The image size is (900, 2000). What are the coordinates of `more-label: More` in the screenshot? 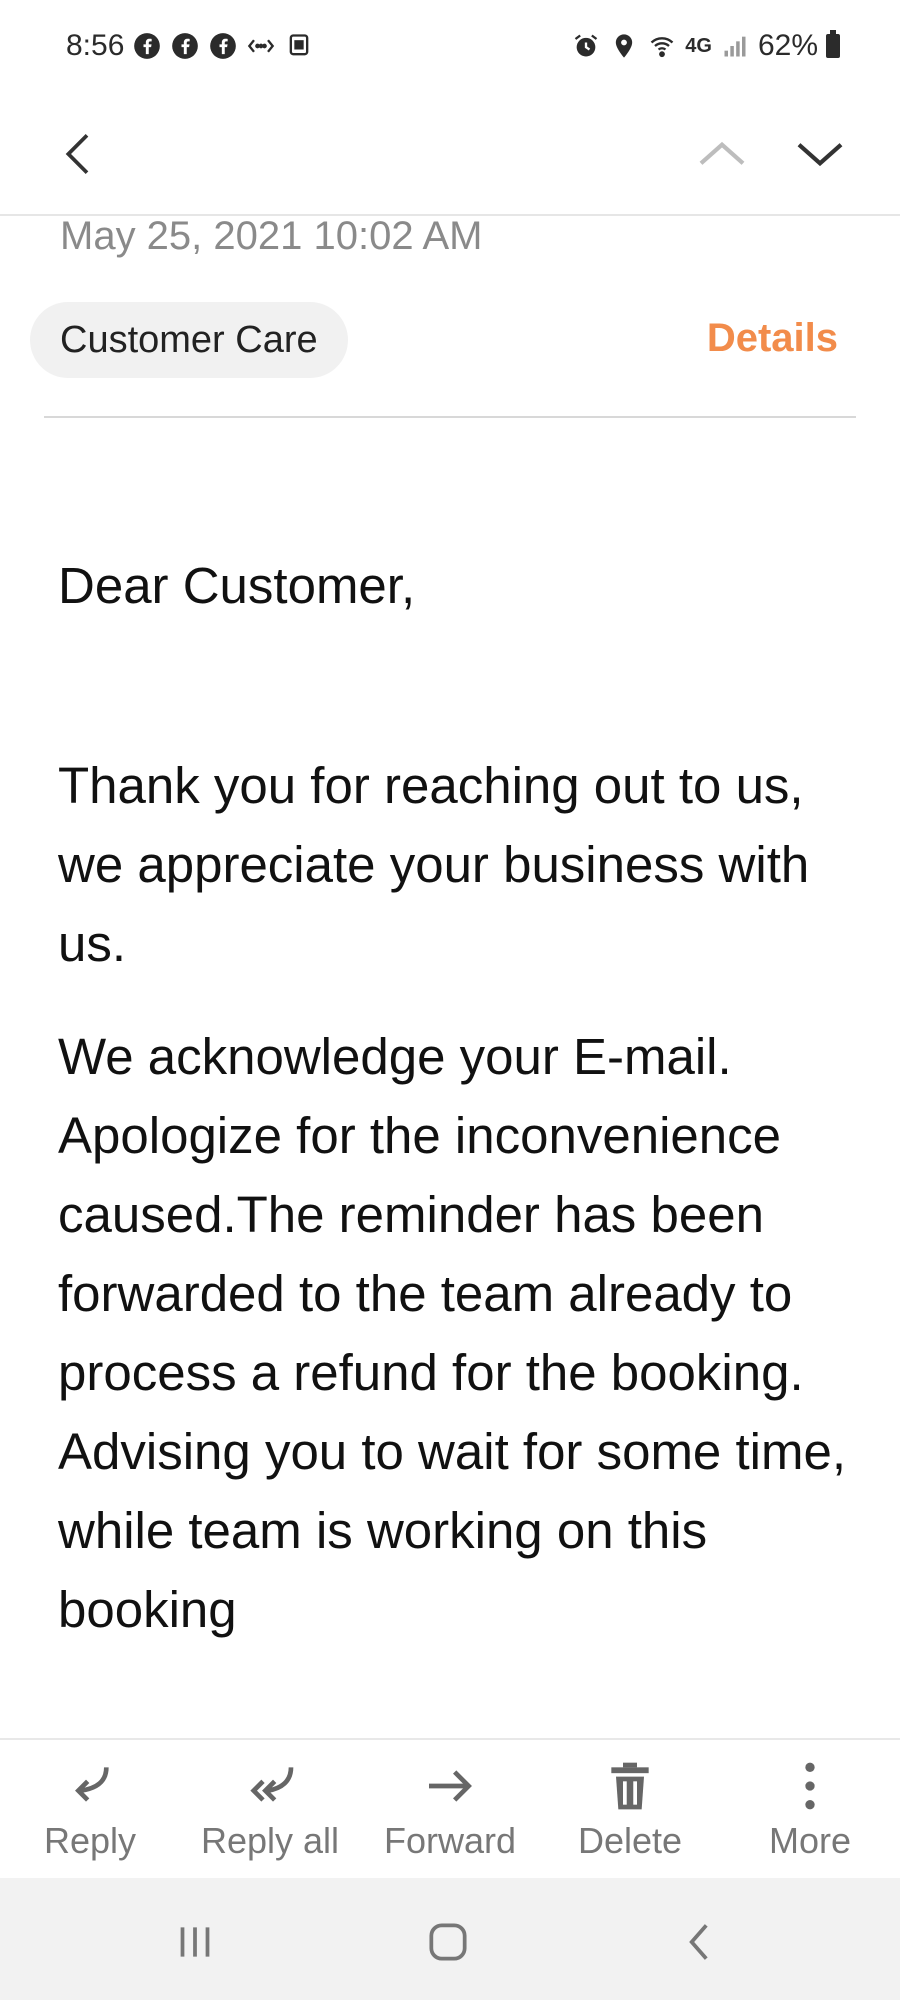 It's located at (810, 1840).